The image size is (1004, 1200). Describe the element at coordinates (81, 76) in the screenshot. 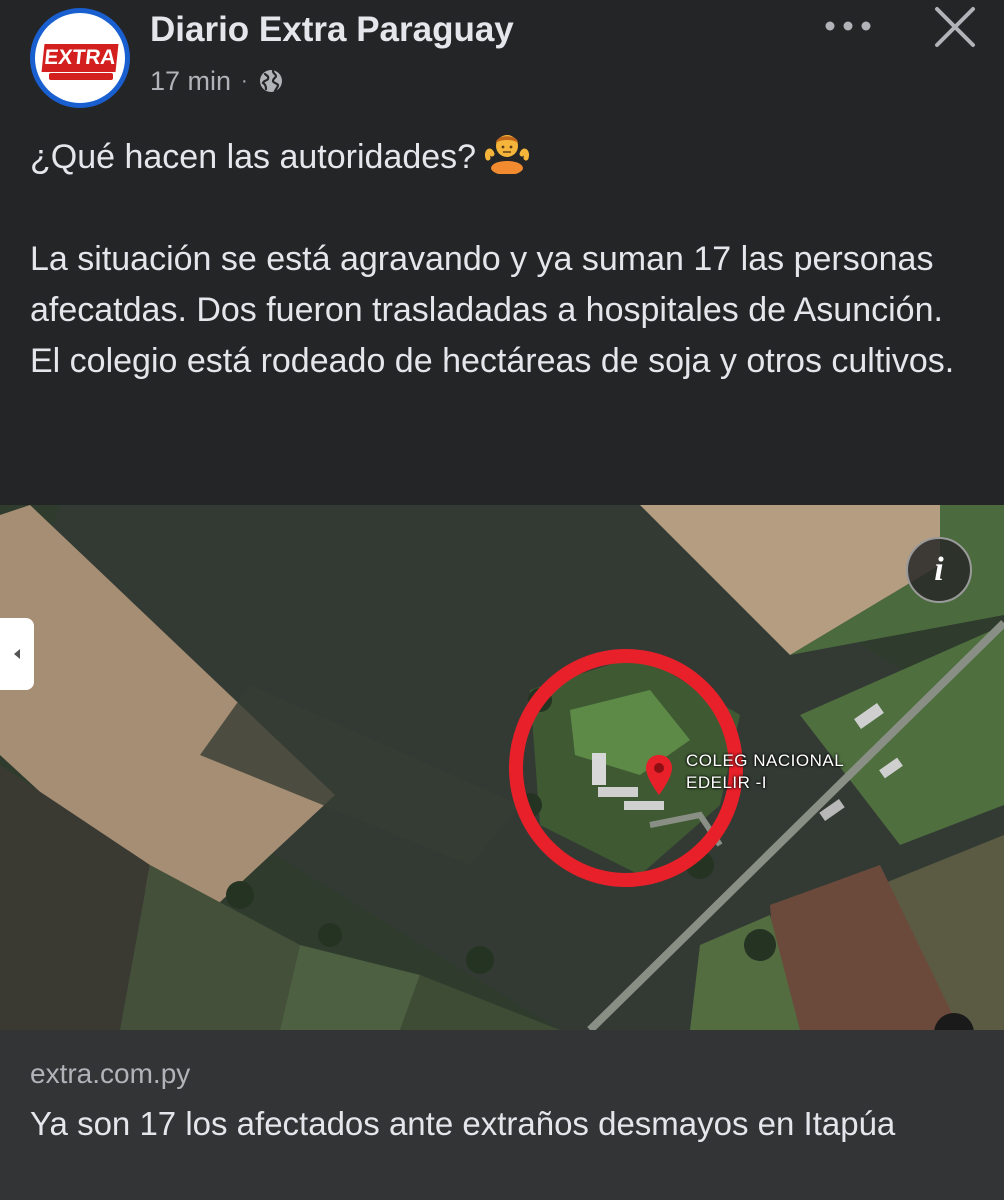

I see `logo-tagline` at that location.